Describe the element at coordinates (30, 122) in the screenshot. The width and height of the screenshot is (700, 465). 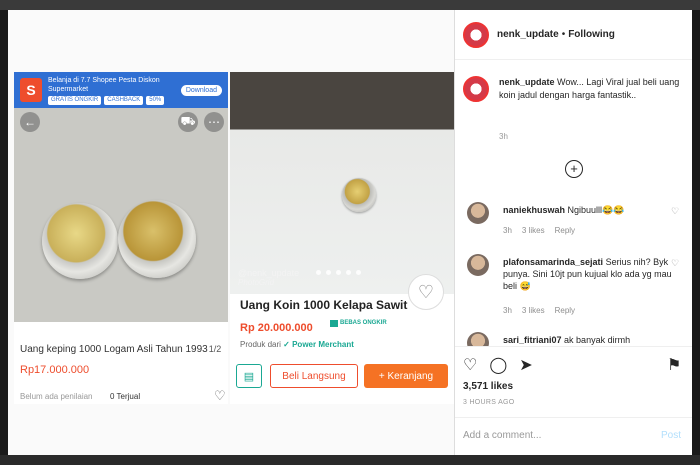
I see `back-arrow-icon: ←` at that location.